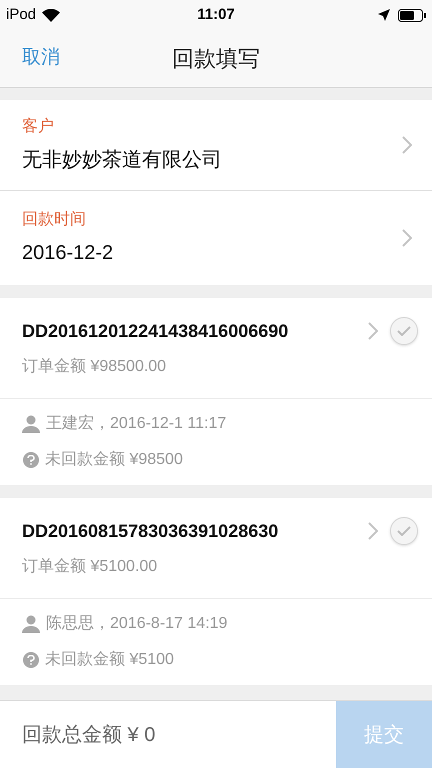 The image size is (432, 768). What do you see at coordinates (88, 735) in the screenshot?
I see `total-amount: 回款总金额 ¥ 0` at bounding box center [88, 735].